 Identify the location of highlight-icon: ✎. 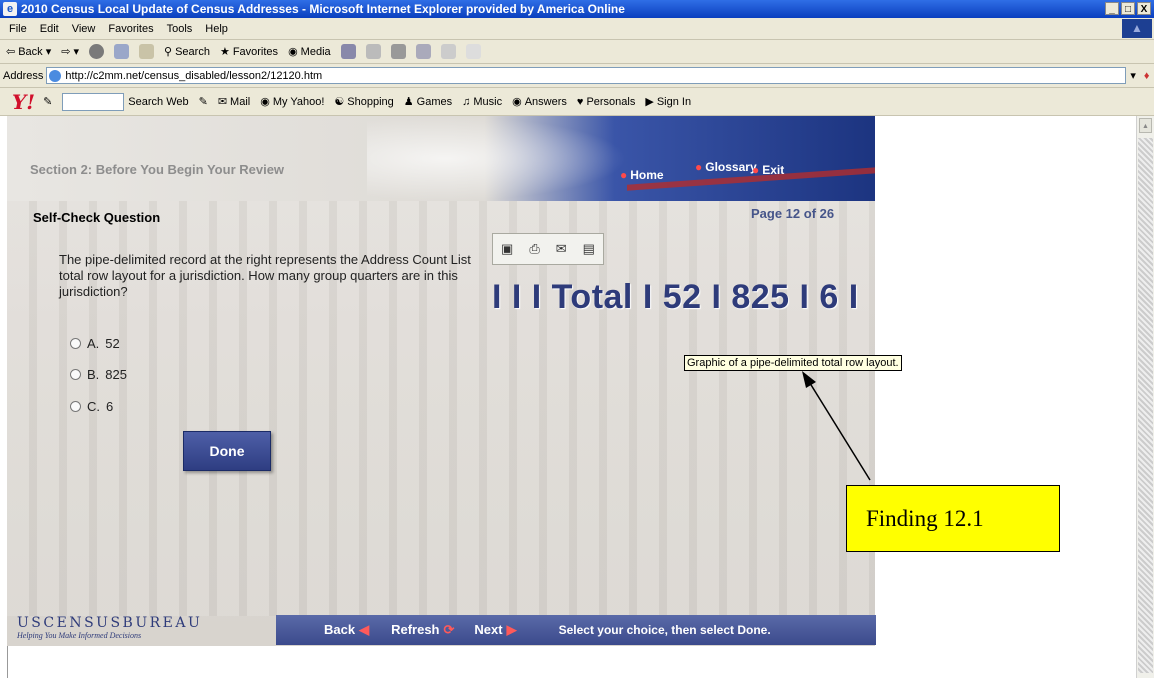
(203, 101).